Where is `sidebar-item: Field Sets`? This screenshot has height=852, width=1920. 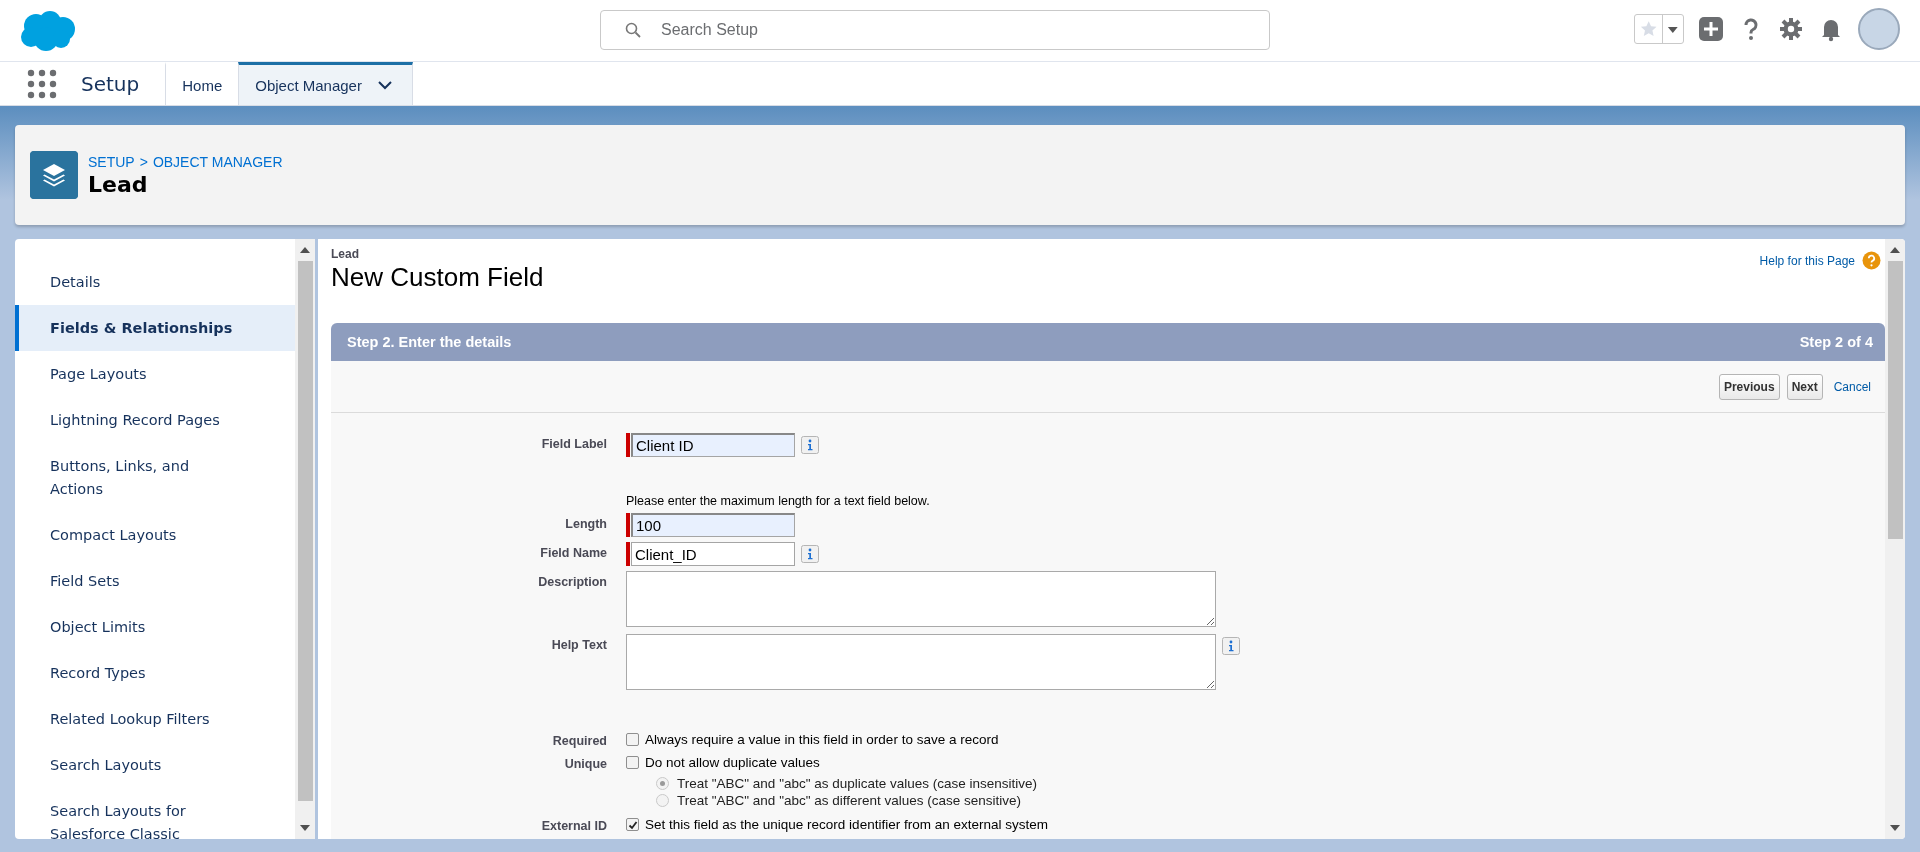
sidebar-item: Field Sets is located at coordinates (155, 581).